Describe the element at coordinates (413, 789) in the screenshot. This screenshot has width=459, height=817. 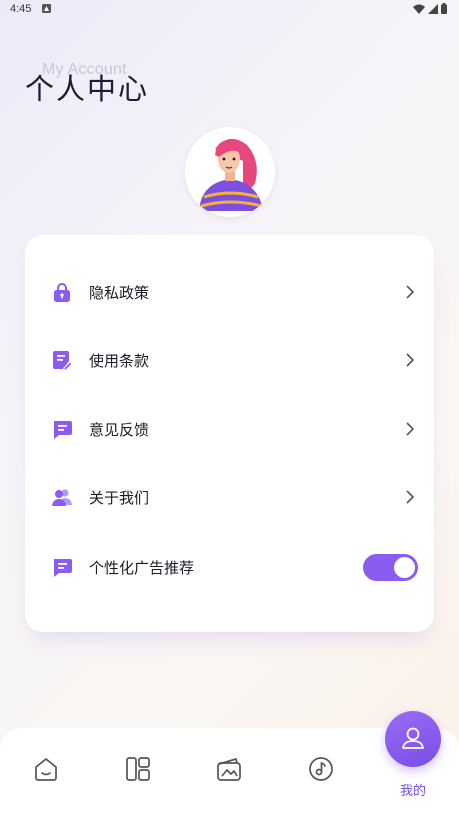
I see `tab-mine-label: 我的` at that location.